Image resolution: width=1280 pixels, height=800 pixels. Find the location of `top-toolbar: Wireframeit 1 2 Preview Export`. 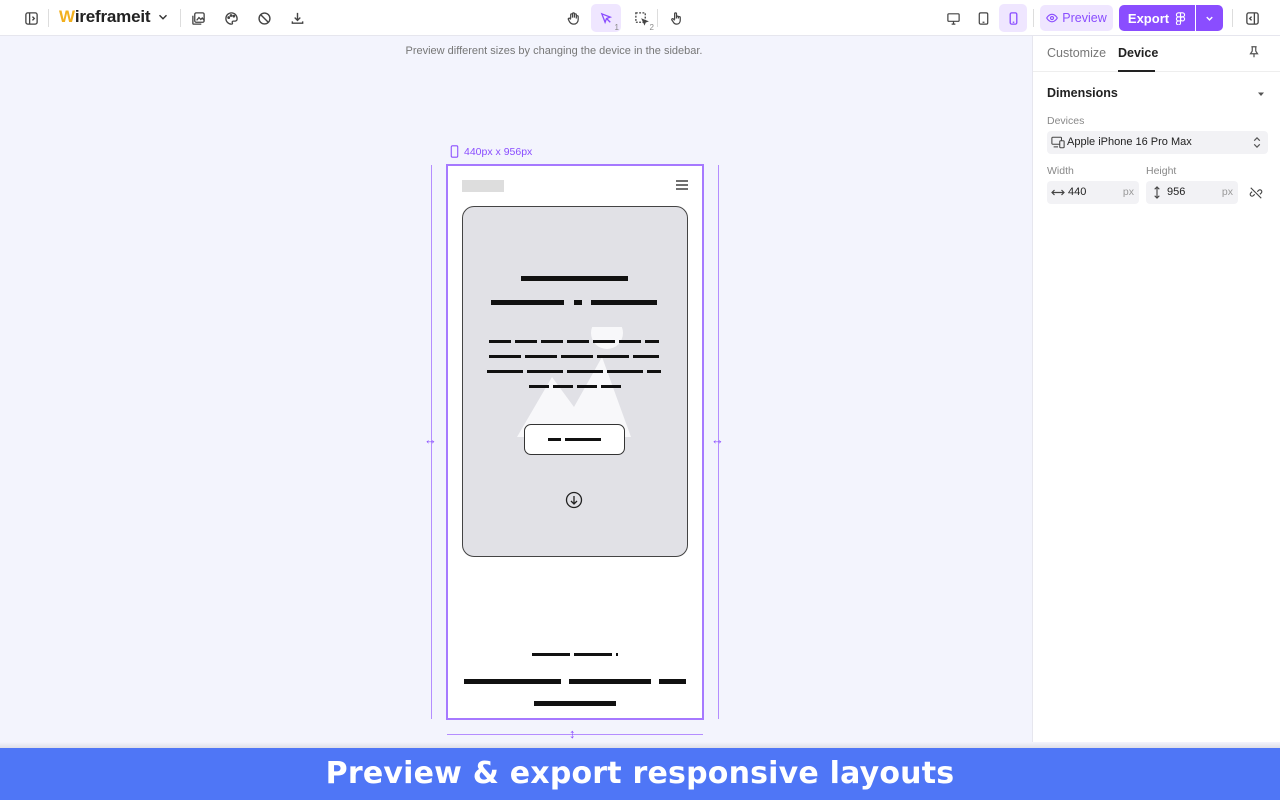

top-toolbar: Wireframeit 1 2 Preview Export is located at coordinates (640, 18).